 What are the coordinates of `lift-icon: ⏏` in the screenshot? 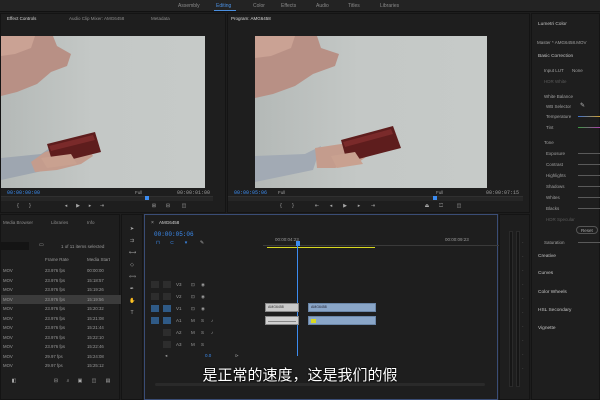 It's located at (427, 206).